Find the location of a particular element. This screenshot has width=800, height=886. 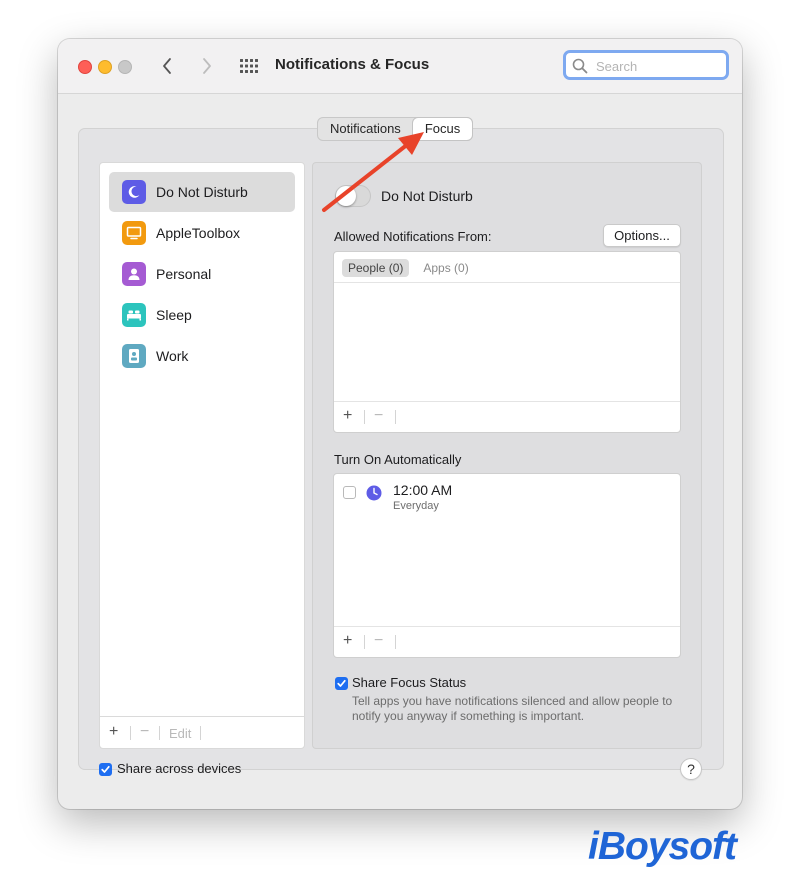

add-focus-button: + is located at coordinates (113, 732).